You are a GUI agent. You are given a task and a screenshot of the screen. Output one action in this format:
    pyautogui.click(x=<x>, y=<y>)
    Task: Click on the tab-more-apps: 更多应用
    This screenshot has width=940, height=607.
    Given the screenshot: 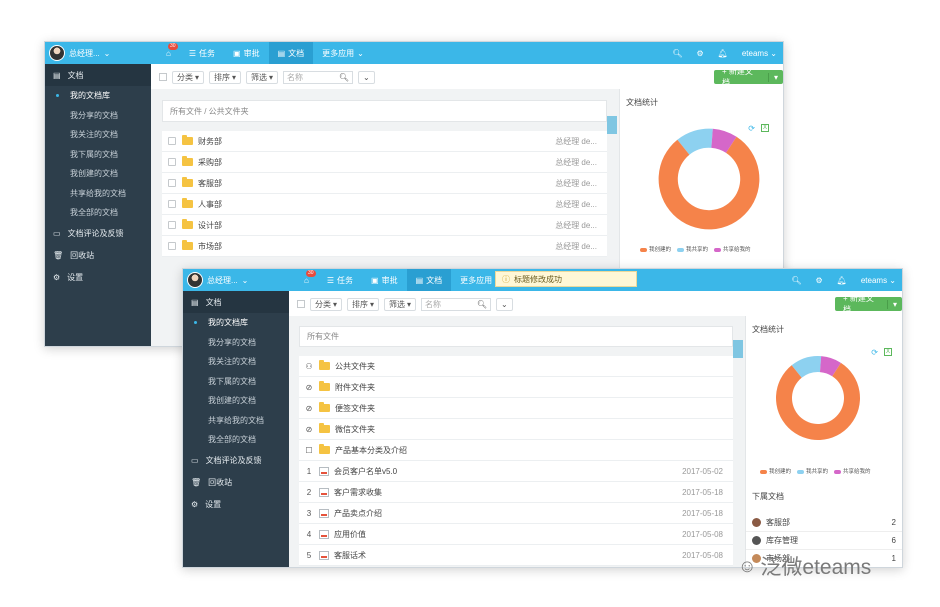 What is the action you would take?
    pyautogui.click(x=476, y=280)
    